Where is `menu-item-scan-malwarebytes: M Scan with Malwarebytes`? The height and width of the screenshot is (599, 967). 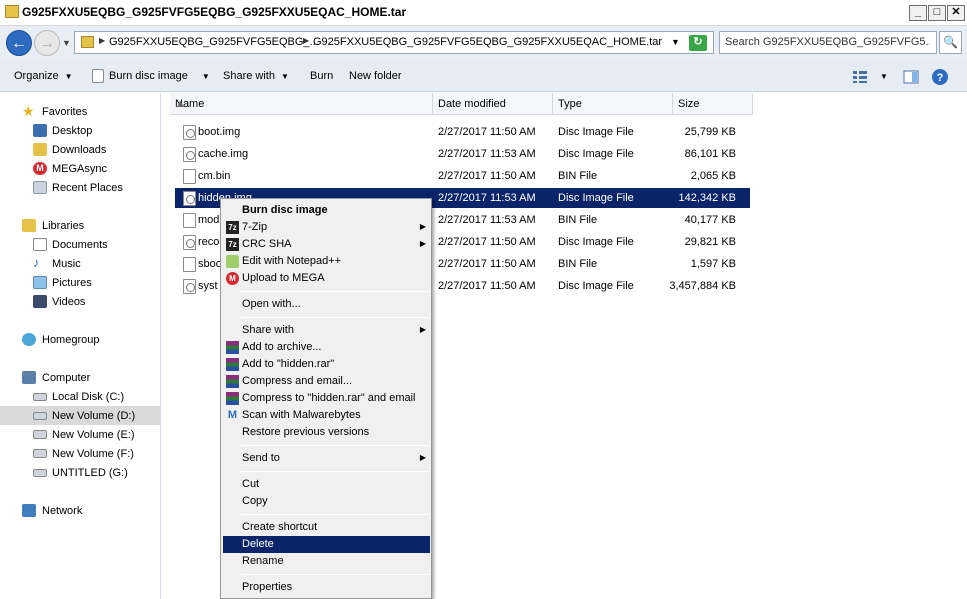
menu-item-scan-malwarebytes: M Scan with Malwarebytes is located at coordinates (326, 415).